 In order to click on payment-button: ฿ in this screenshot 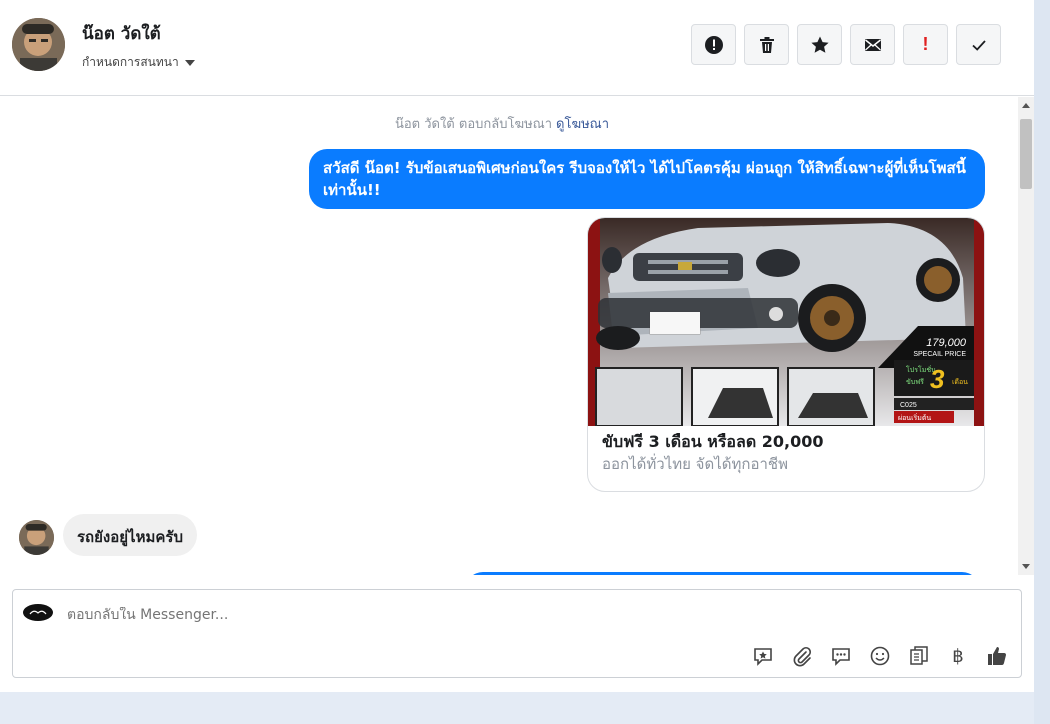, I will do `click(958, 656)`.